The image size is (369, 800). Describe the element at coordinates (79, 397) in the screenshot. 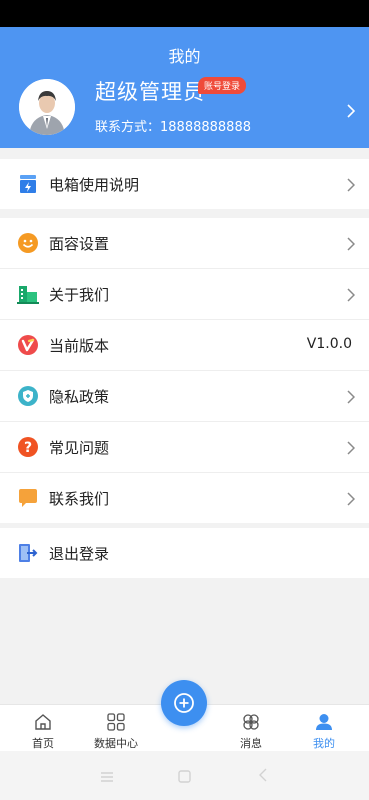

I see `menu-label: 隐私政策` at that location.